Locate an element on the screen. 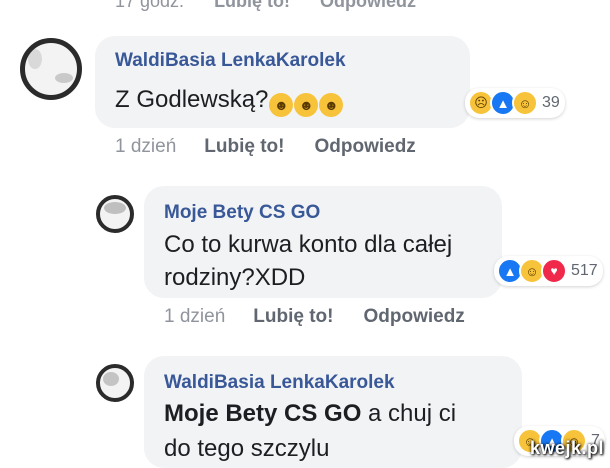 Image resolution: width=610 pixels, height=468 pixels. watermark-logo: kwejk.pl is located at coordinates (566, 448).